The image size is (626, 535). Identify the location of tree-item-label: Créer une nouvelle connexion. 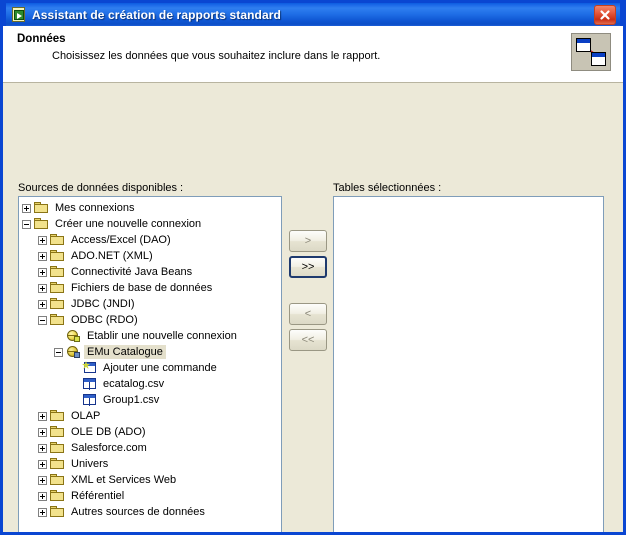
(128, 224).